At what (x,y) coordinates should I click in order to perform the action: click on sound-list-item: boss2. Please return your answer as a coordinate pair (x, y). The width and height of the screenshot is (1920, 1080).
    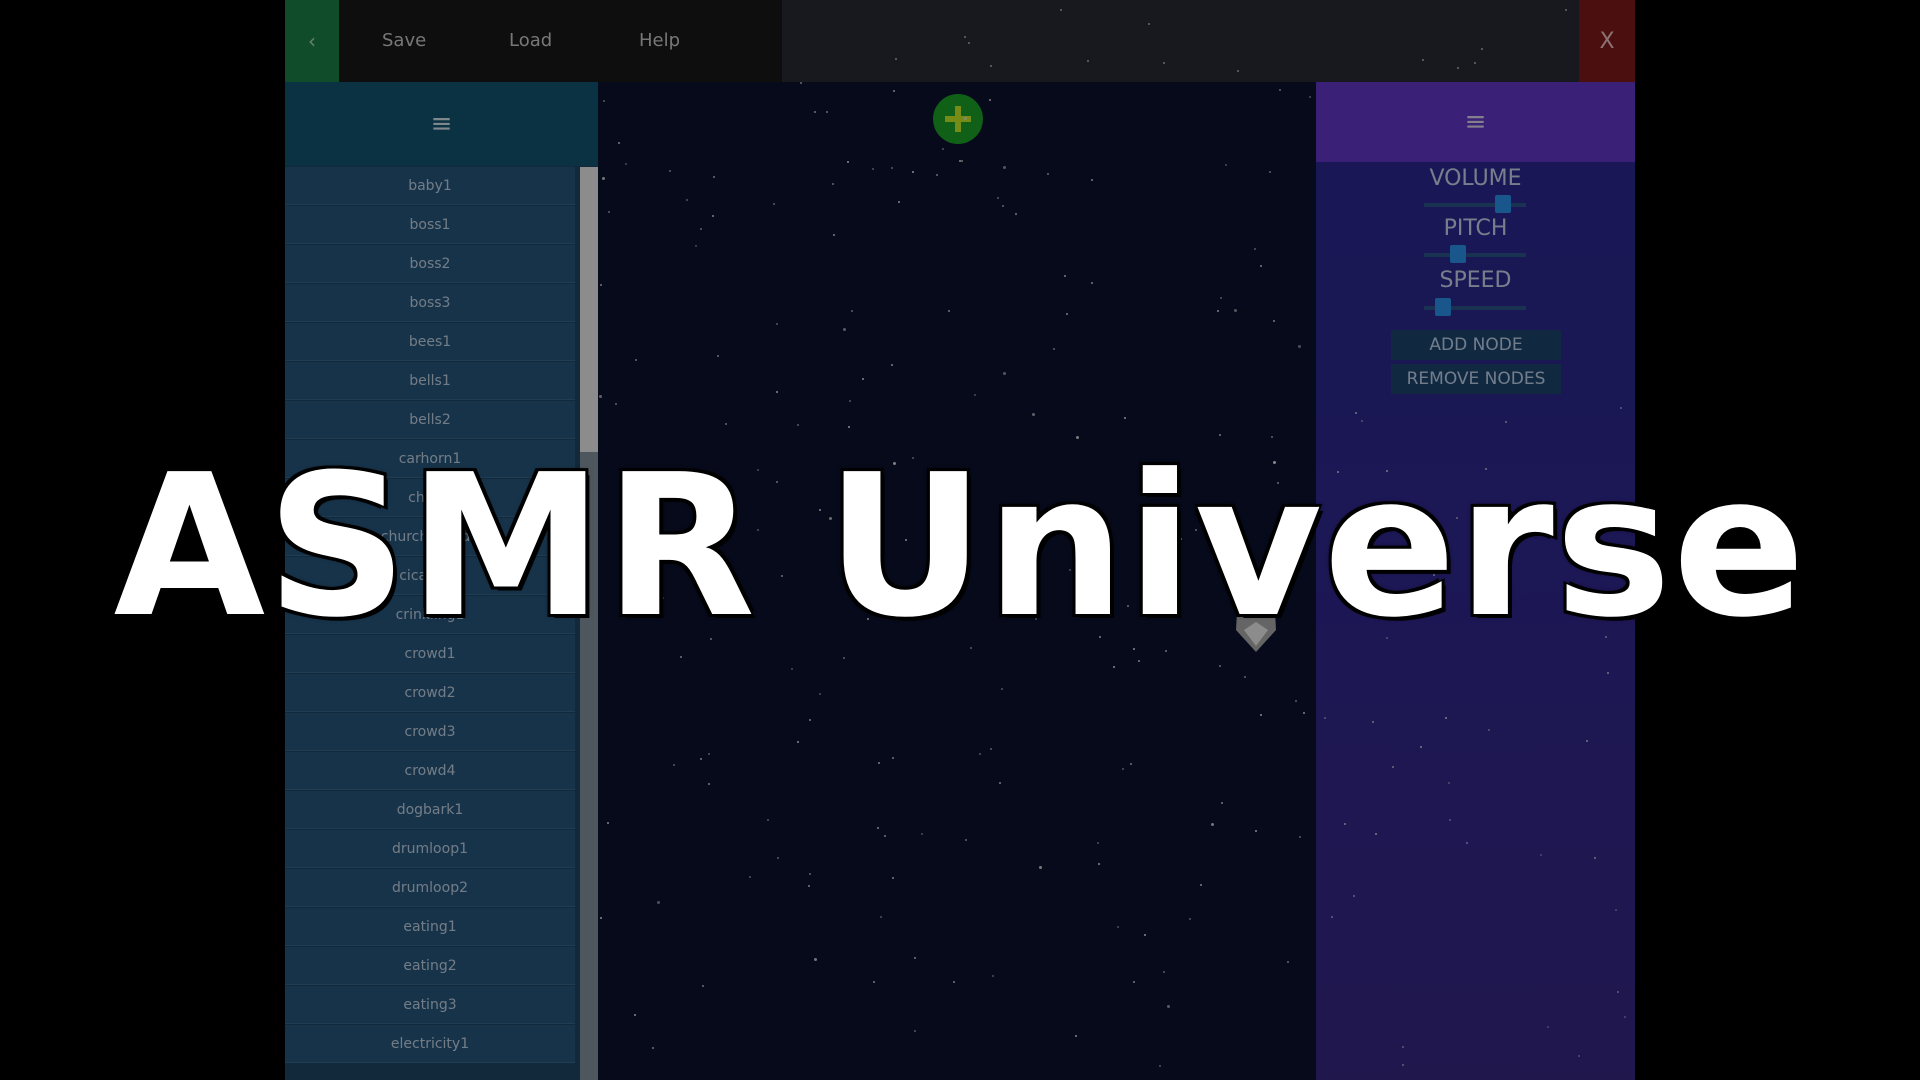
    Looking at the image, I should click on (430, 264).